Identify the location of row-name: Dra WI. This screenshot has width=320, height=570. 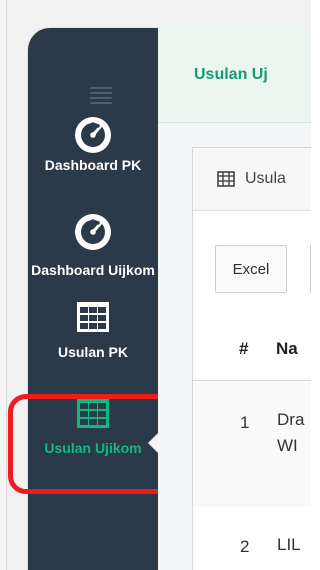
(291, 432).